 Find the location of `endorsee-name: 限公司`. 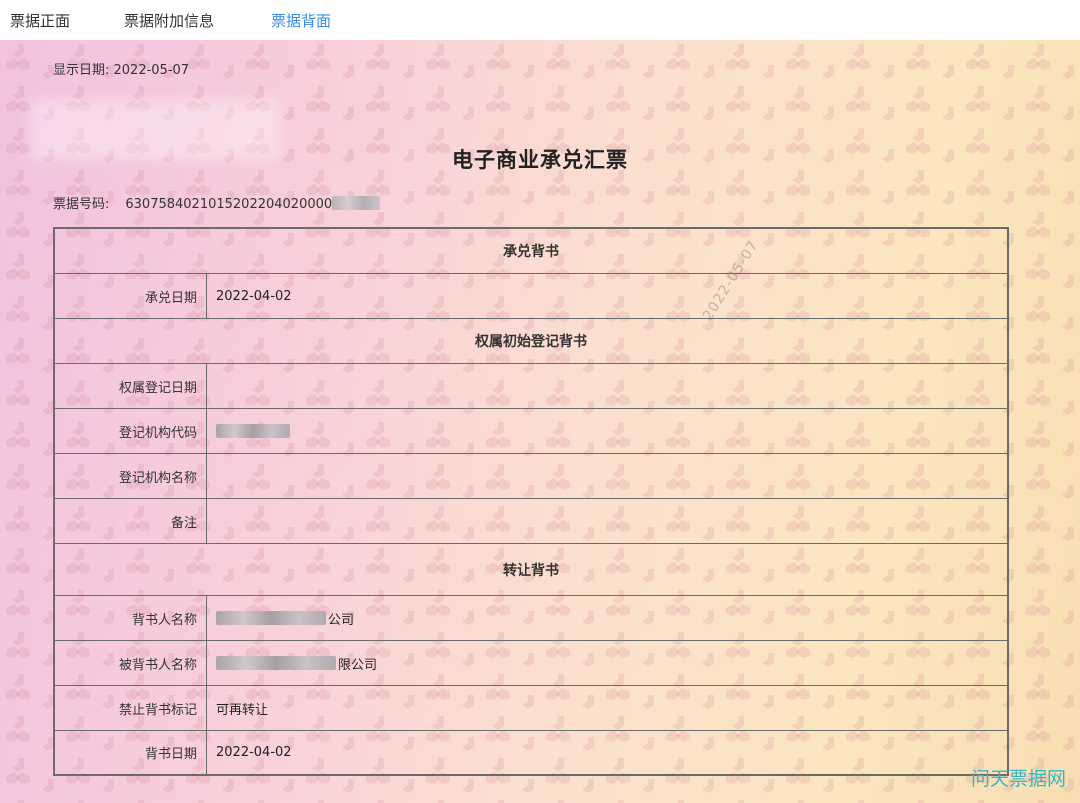

endorsee-name: 限公司 is located at coordinates (358, 665).